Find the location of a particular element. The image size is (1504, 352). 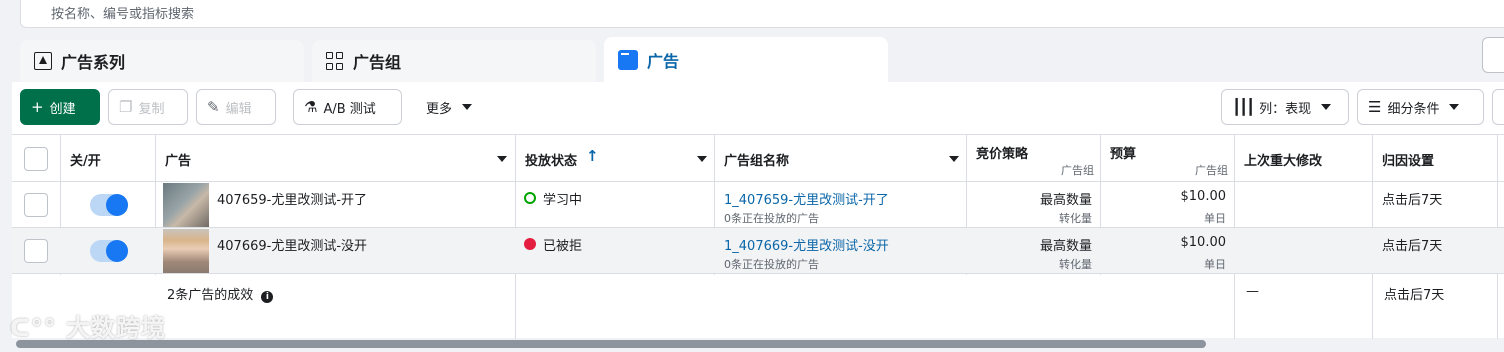

breakdown-icon: ☰ is located at coordinates (1375, 107).